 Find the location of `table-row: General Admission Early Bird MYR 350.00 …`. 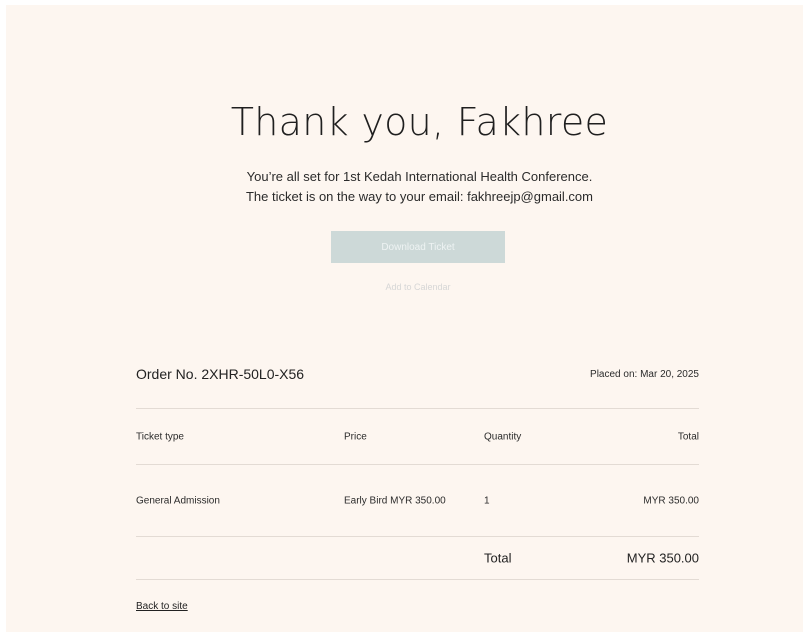

table-row: General Admission Early Bird MYR 350.00 … is located at coordinates (417, 500).